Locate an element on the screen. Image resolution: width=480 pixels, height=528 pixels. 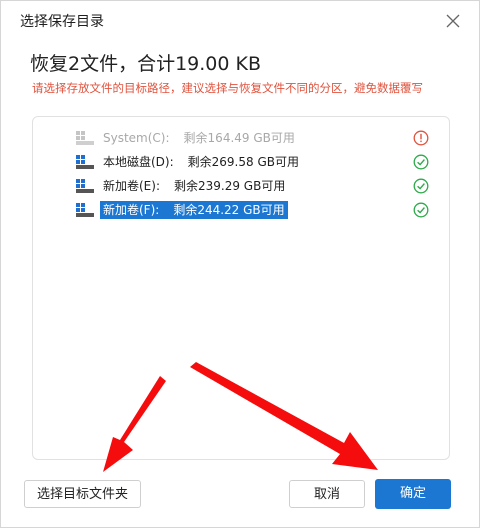
drive-item-f: 新加卷(F): 剩余244.22 GB可用 is located at coordinates (241, 210).